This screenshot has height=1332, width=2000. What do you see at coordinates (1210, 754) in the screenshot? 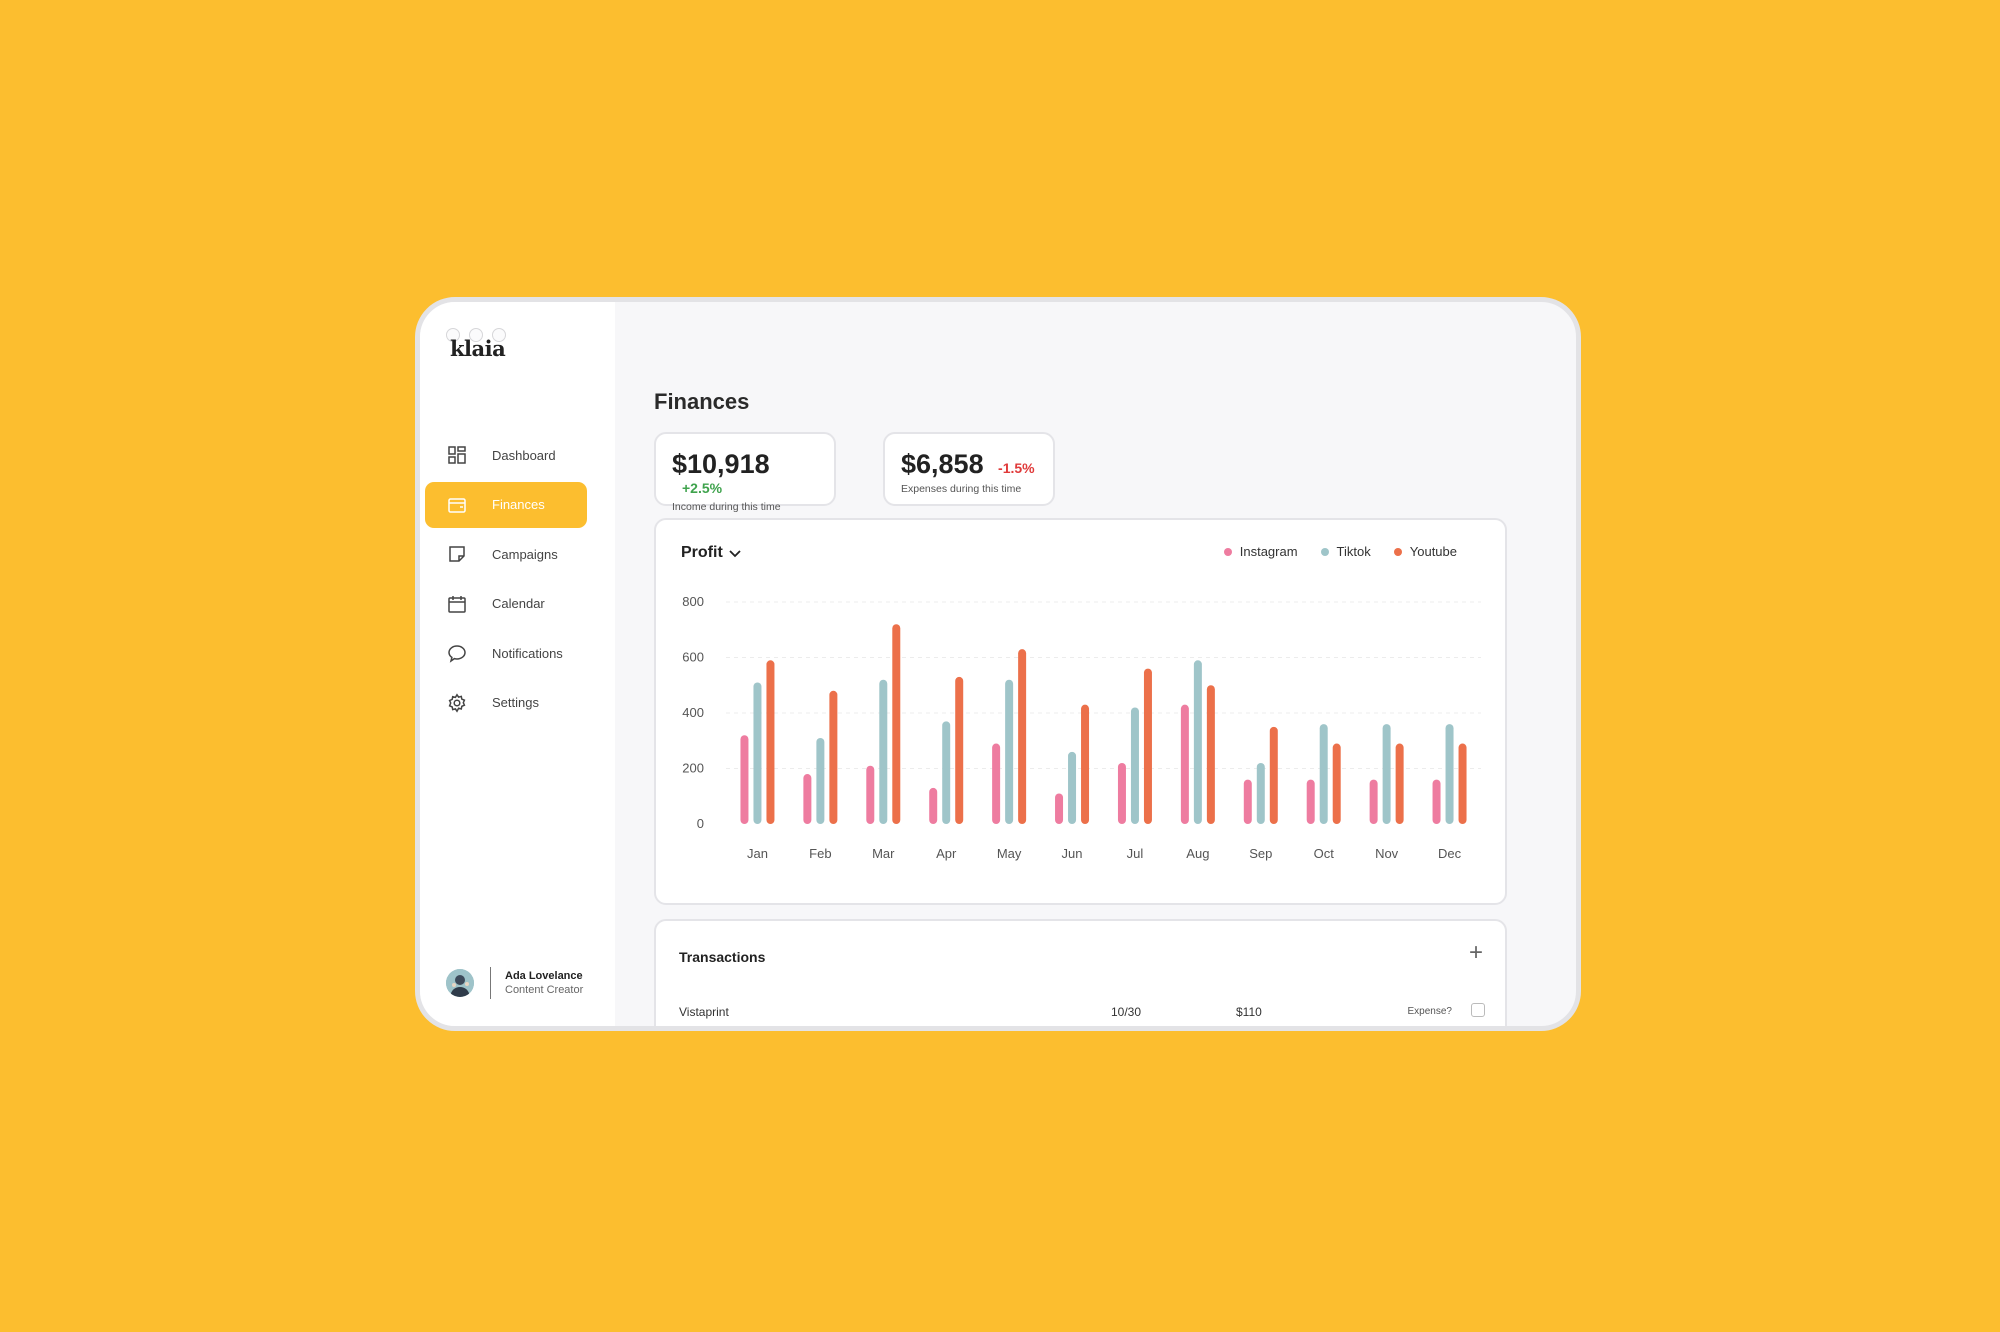
I see `bar-youtube-aug` at bounding box center [1210, 754].